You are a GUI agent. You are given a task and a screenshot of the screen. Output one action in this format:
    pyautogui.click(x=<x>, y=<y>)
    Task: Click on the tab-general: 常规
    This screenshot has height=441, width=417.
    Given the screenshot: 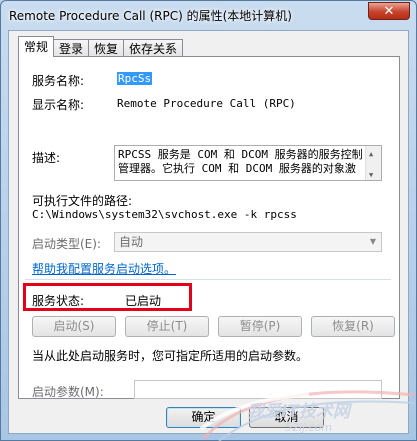 What is the action you would take?
    pyautogui.click(x=36, y=46)
    